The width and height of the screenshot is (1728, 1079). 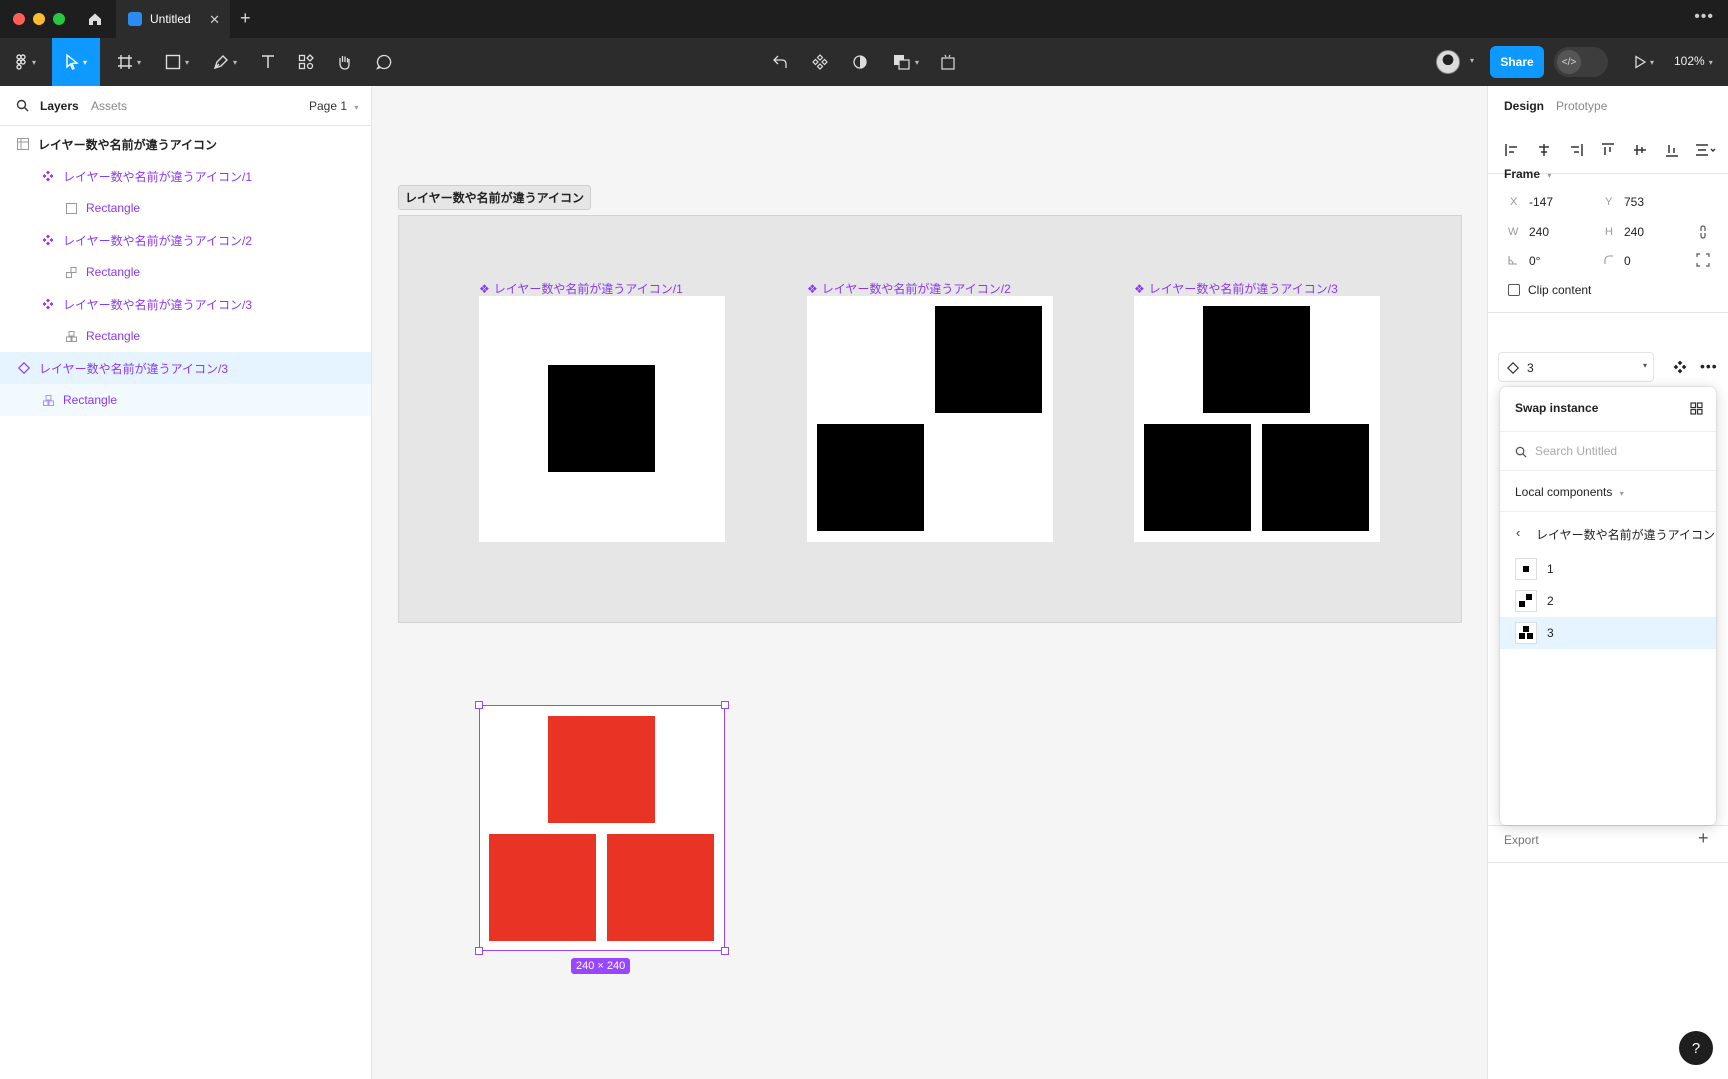 What do you see at coordinates (1696, 1048) in the screenshot?
I see `help-button: ?` at bounding box center [1696, 1048].